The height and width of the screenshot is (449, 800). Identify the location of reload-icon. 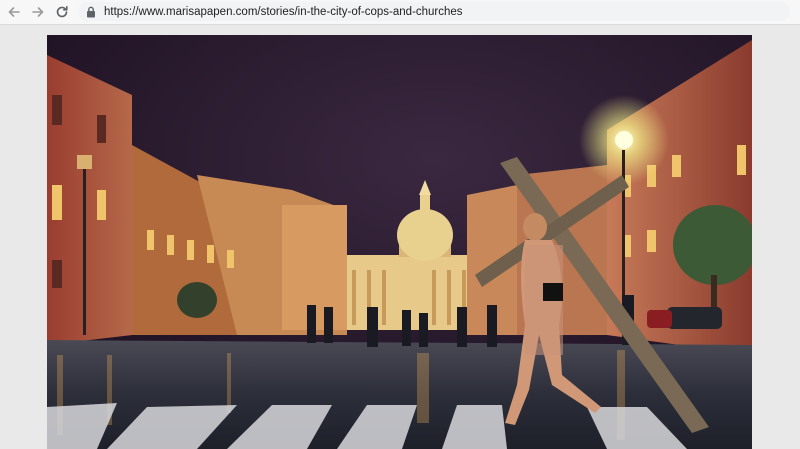
(62, 12).